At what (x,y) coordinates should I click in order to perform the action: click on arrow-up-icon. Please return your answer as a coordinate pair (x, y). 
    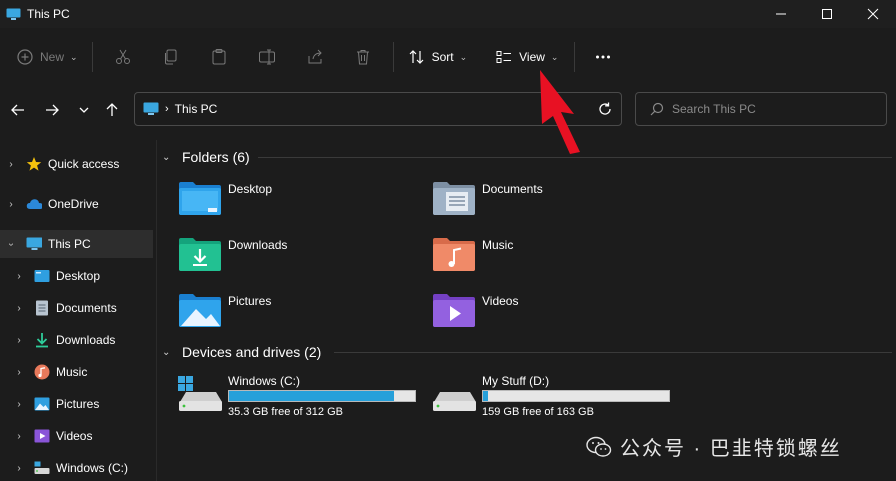
    Looking at the image, I should click on (112, 109).